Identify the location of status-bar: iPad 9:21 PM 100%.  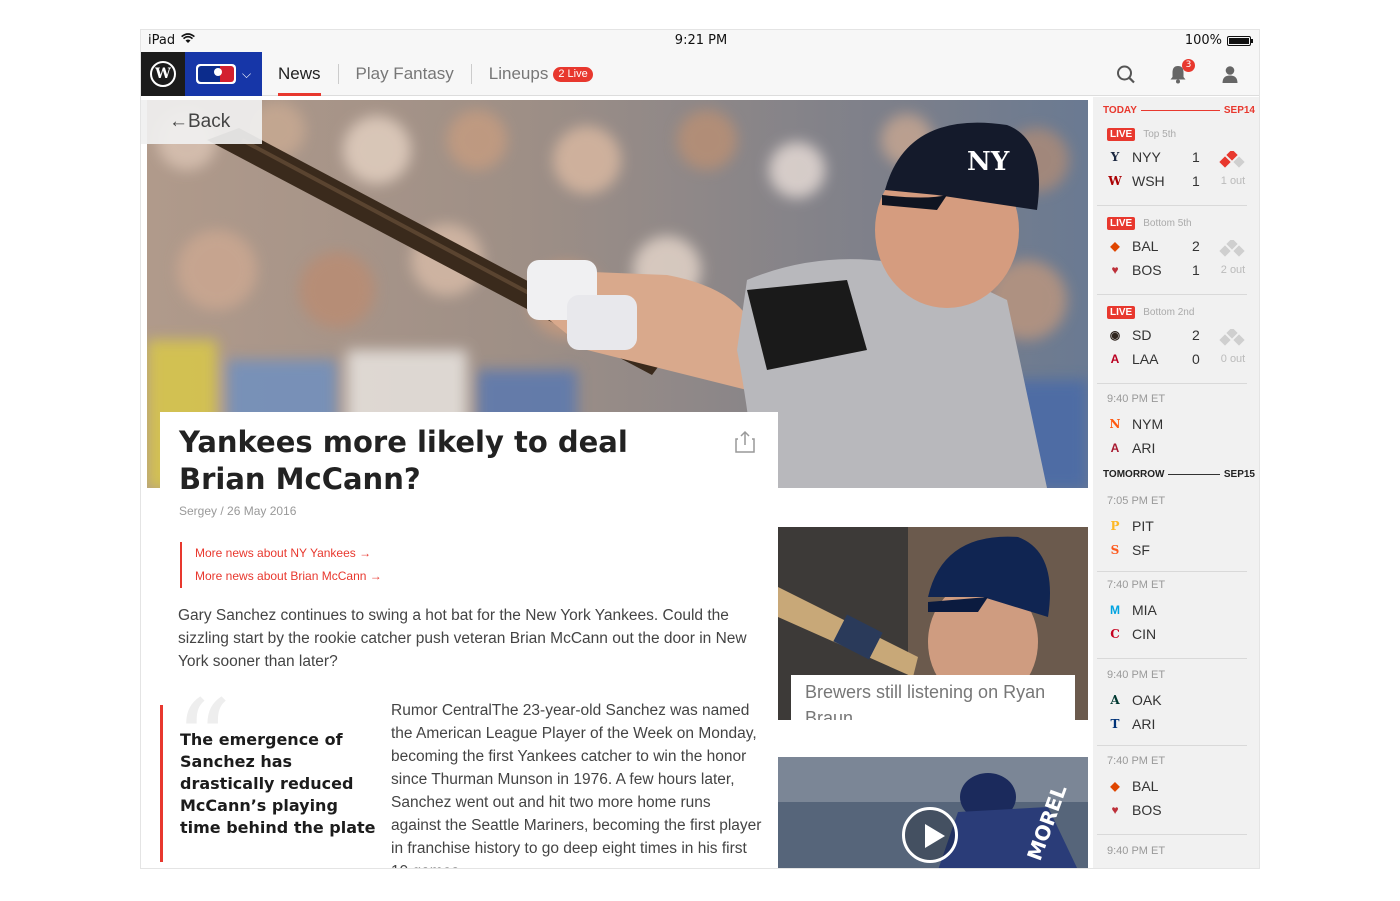
(700, 41).